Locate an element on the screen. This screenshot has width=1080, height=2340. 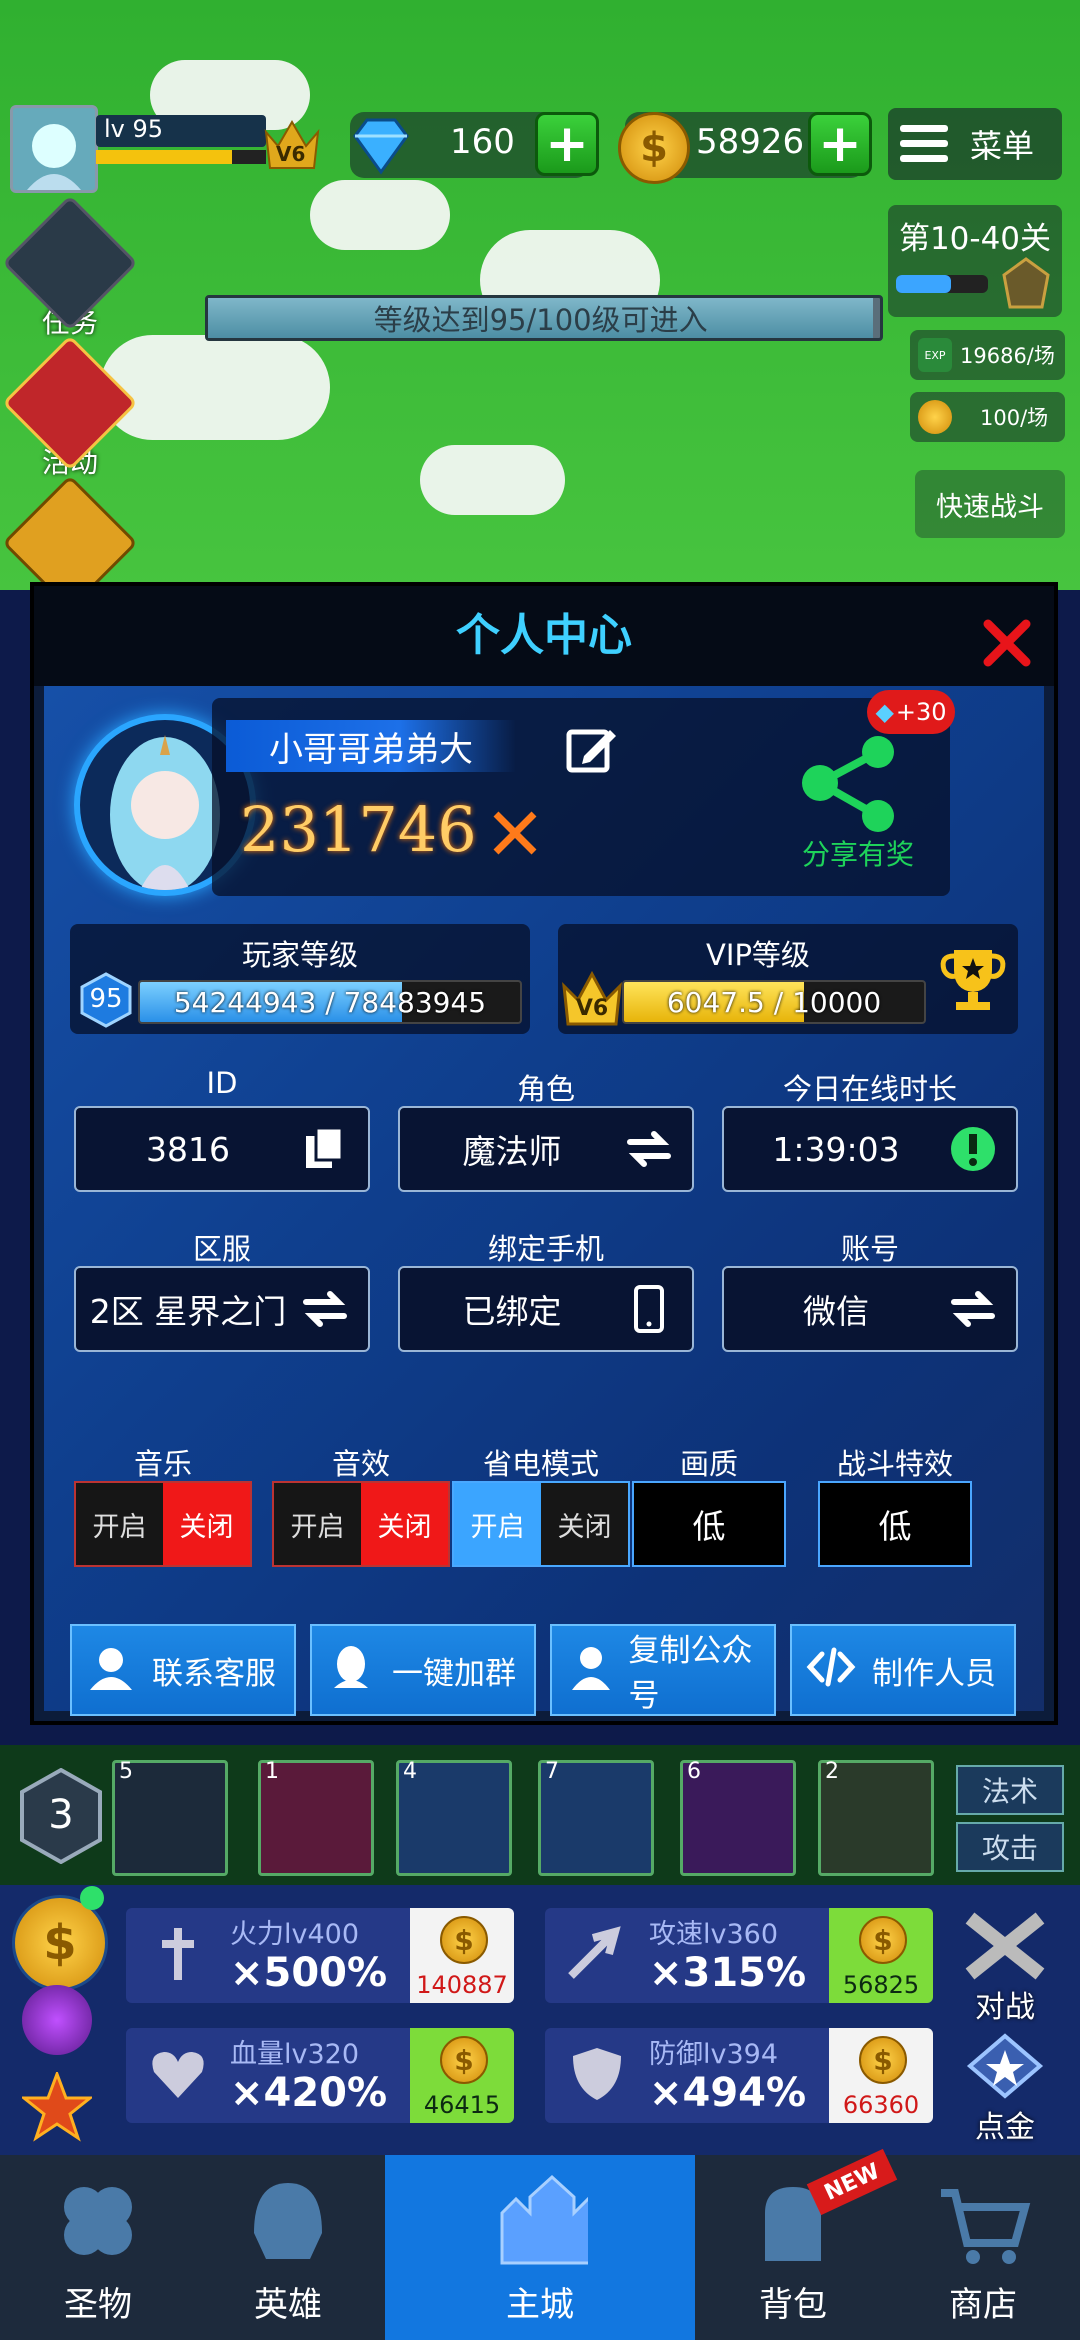
gold-touch-button: 点金 is located at coordinates (1005, 2087).